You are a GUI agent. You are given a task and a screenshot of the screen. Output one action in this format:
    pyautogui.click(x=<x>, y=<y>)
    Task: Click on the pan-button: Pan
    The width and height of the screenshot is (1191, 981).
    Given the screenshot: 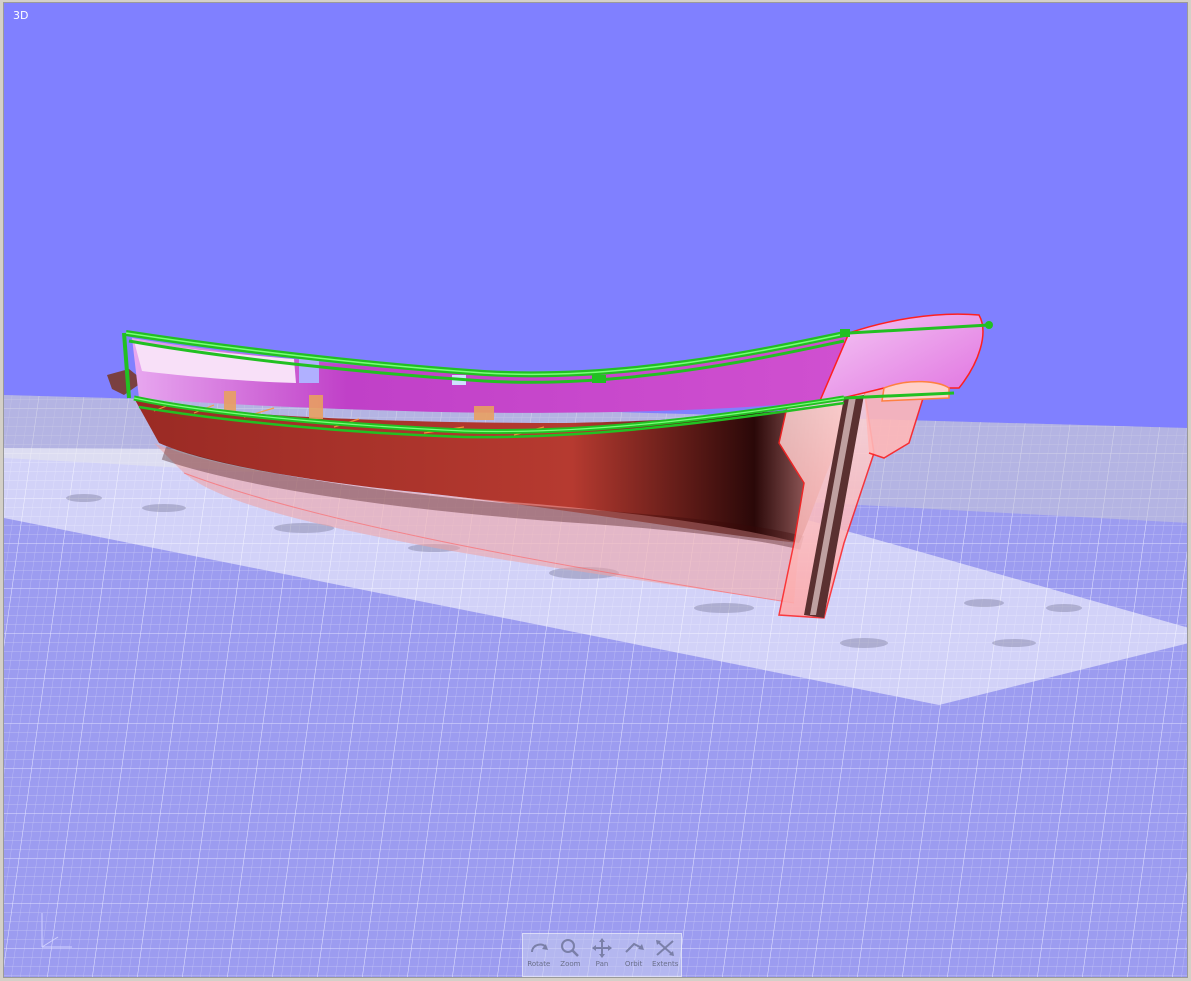 What is the action you would take?
    pyautogui.click(x=602, y=953)
    